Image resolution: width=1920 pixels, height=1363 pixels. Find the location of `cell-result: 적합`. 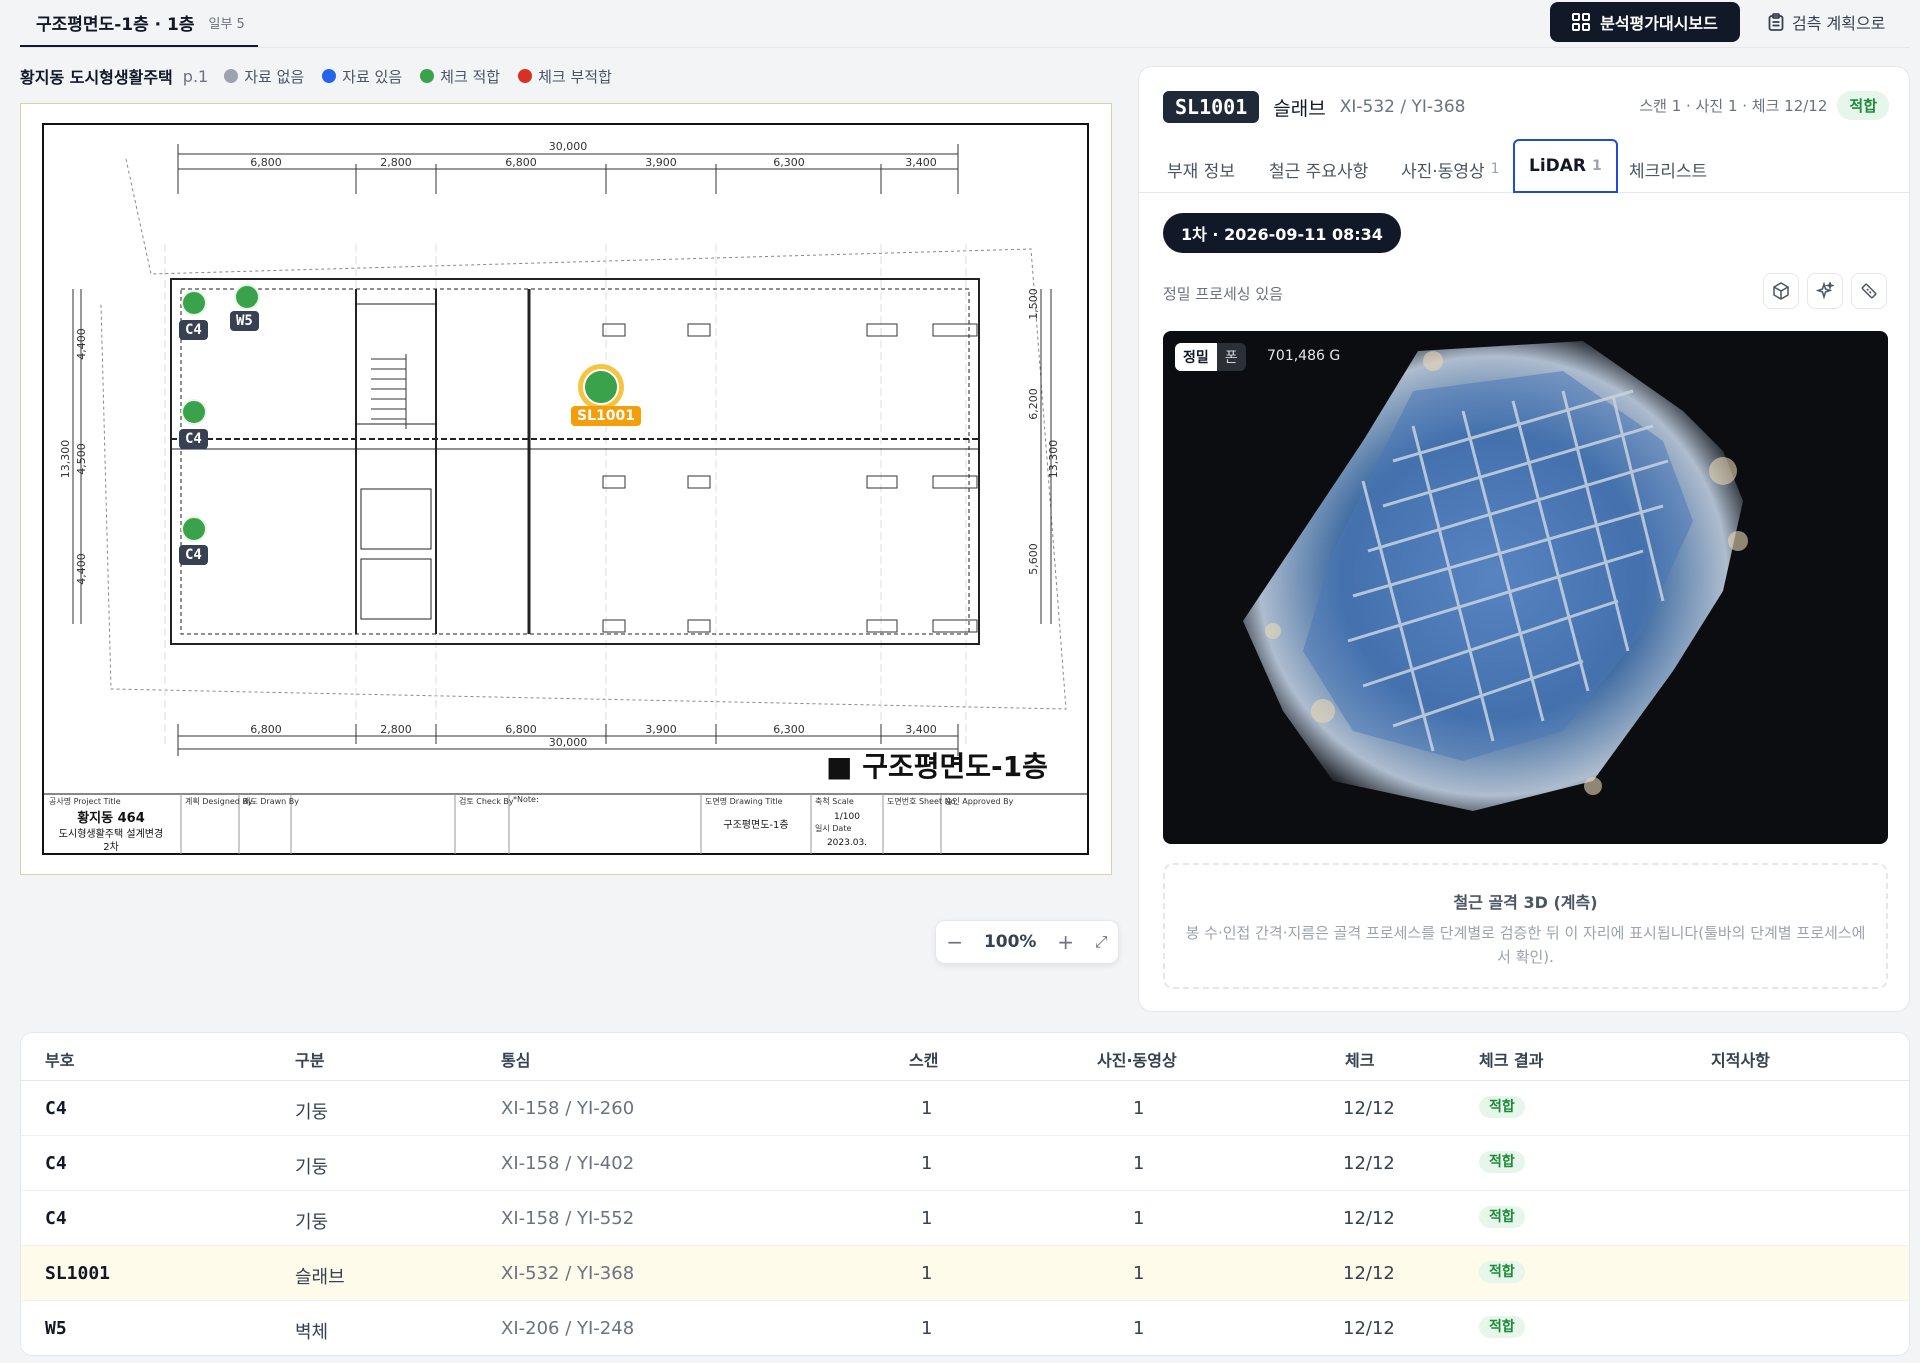

cell-result: 적합 is located at coordinates (1502, 1271).